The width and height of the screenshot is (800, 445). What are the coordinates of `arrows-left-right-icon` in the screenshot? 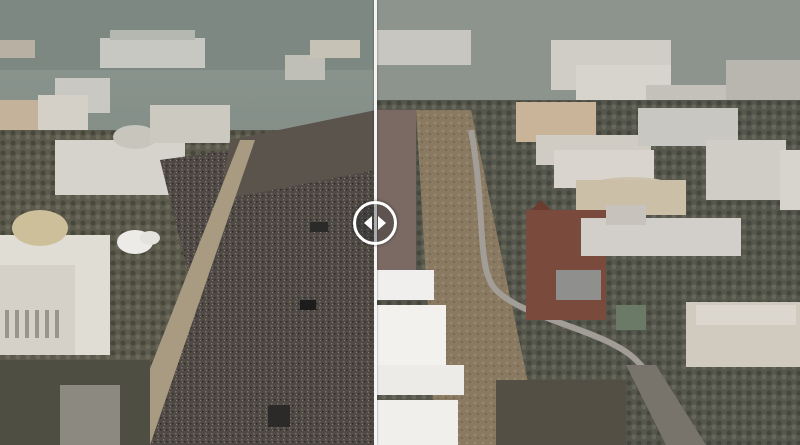 It's located at (375, 223).